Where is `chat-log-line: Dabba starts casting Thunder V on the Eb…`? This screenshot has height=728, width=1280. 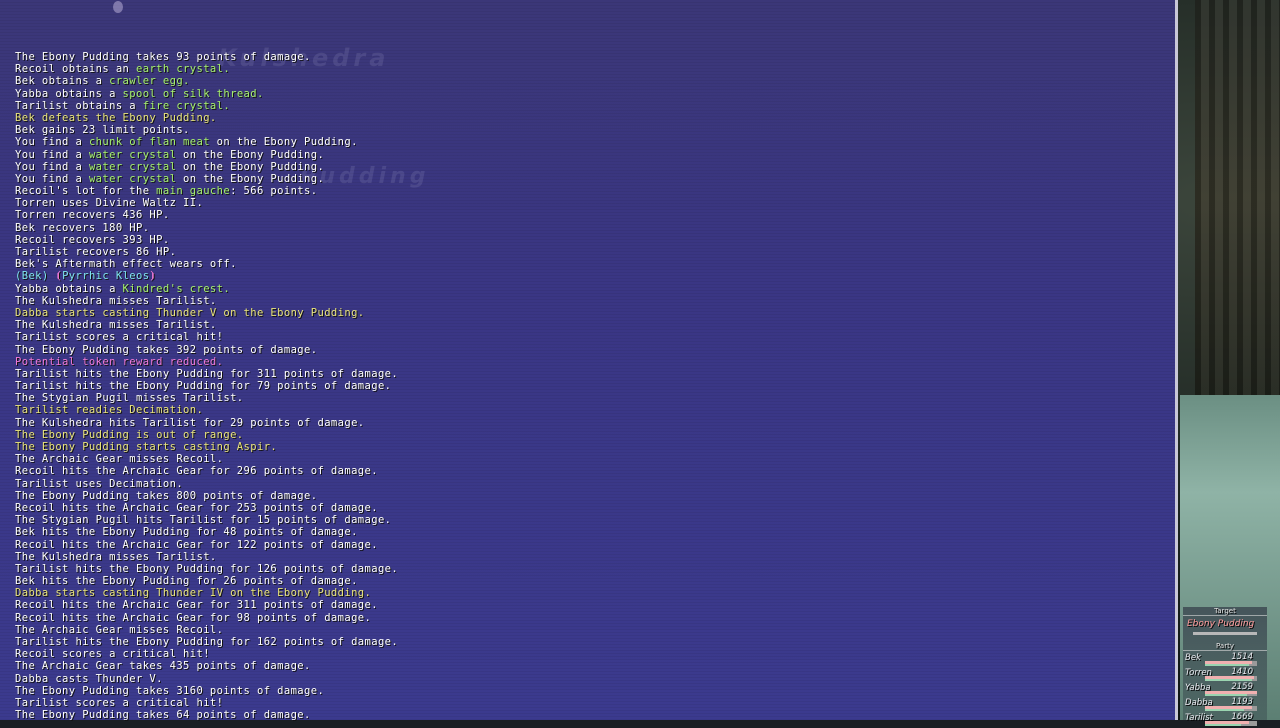 chat-log-line: Dabba starts casting Thunder V on the Eb… is located at coordinates (206, 313).